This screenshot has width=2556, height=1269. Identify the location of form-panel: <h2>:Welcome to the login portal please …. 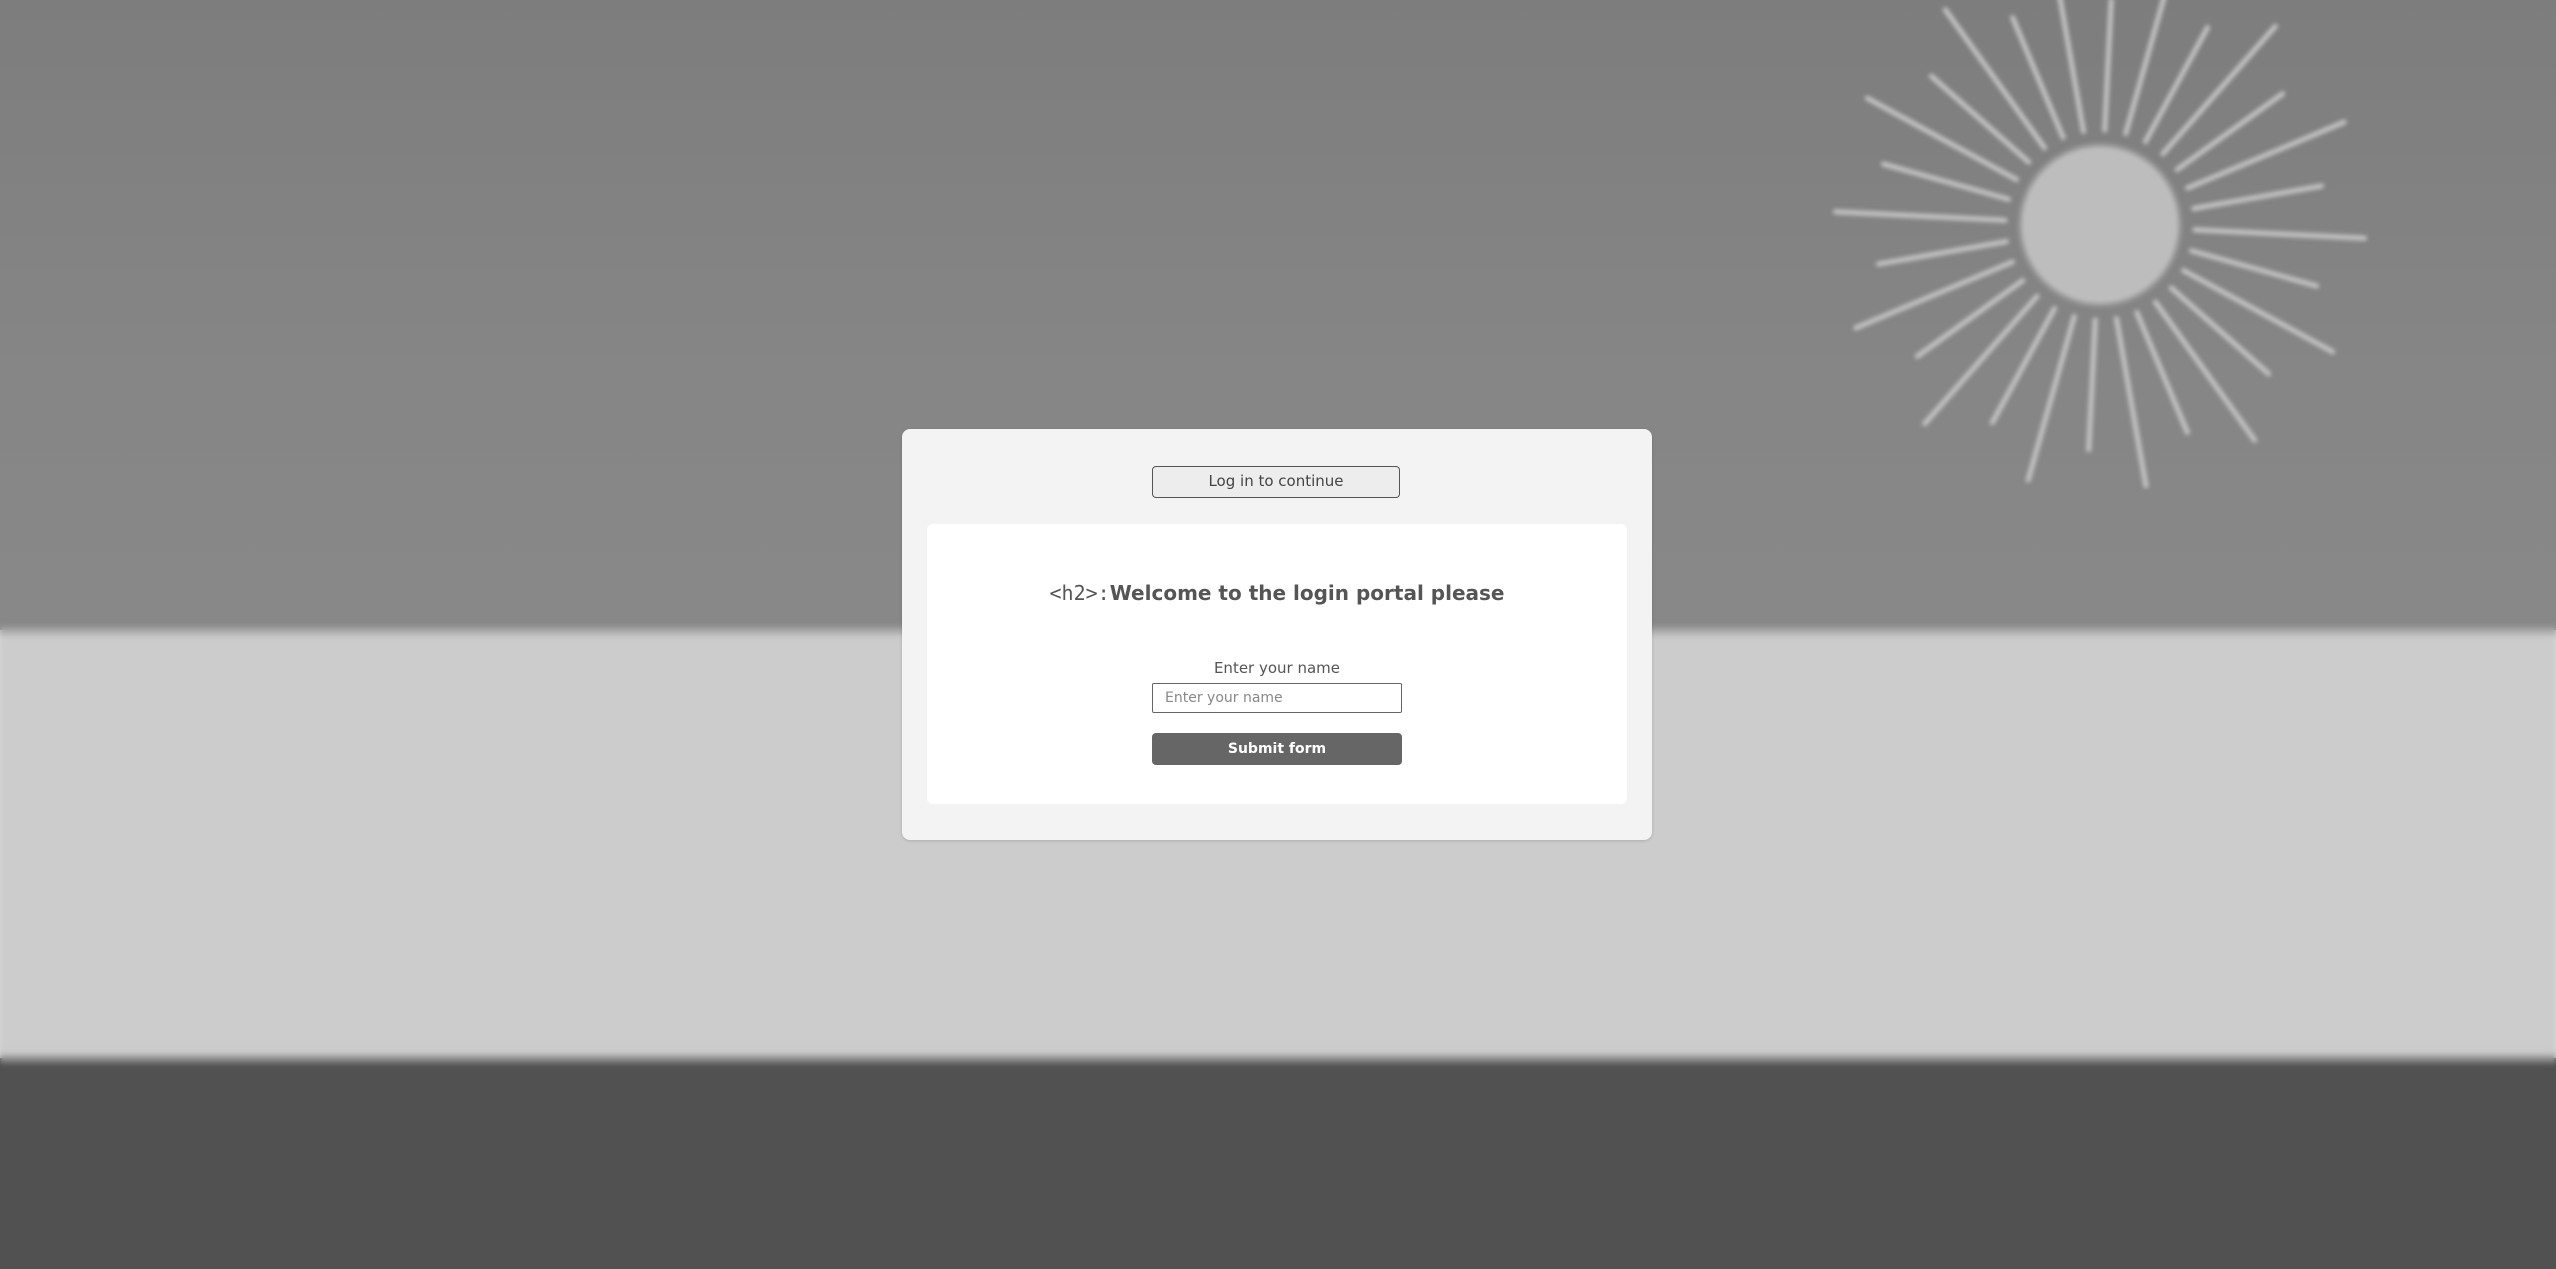
(1277, 664).